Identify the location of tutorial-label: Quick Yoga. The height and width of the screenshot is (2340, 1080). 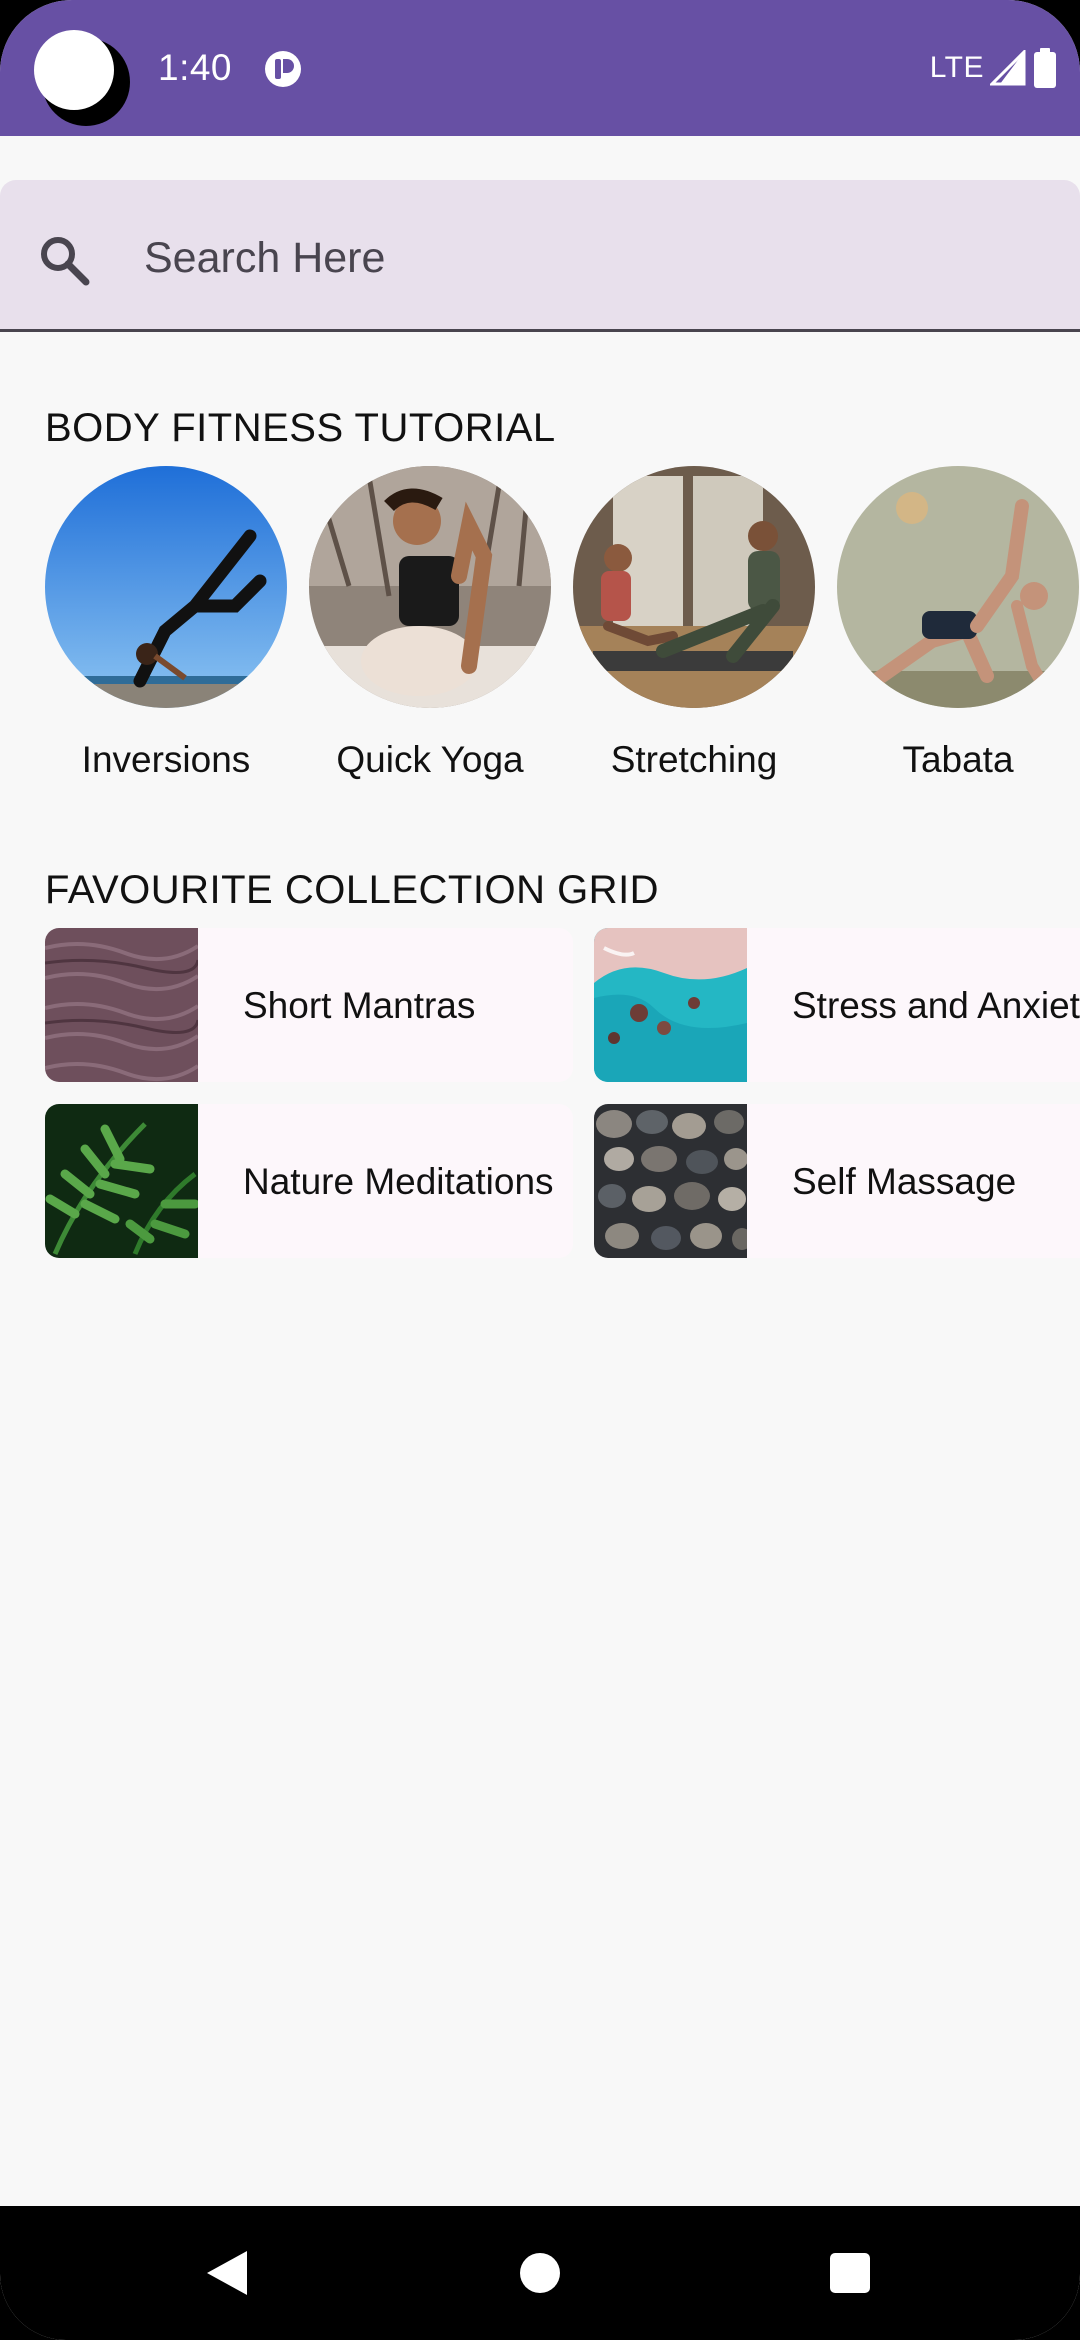
(430, 759).